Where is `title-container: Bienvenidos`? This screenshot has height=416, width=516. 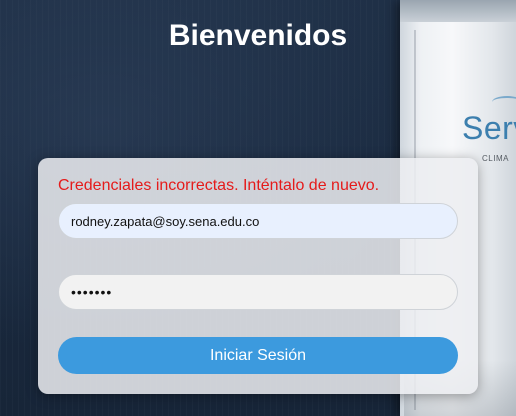
title-container: Bienvenidos is located at coordinates (258, 36).